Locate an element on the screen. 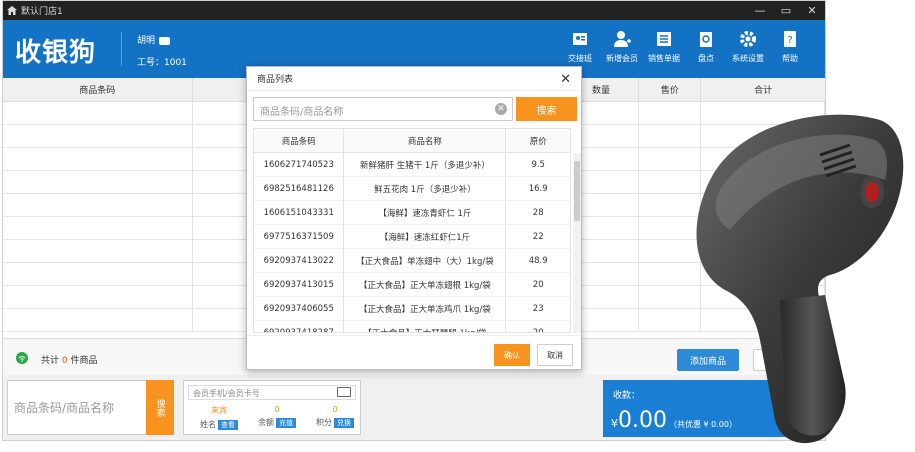 Image resolution: width=915 pixels, height=452 pixels. sales-doc-button: 销售单据 is located at coordinates (664, 46).